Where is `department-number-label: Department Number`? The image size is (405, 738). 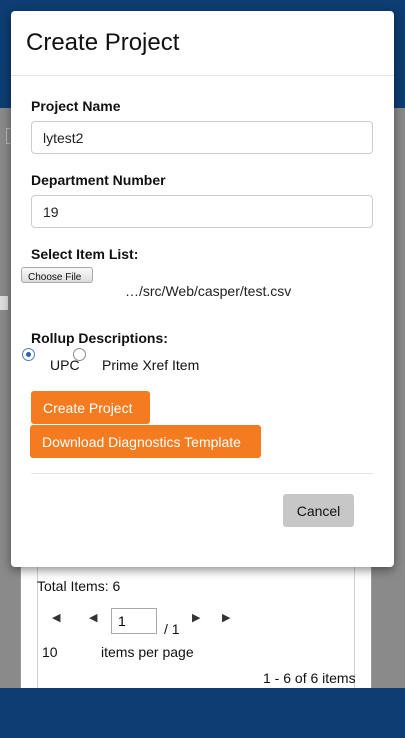
department-number-label: Department Number is located at coordinates (98, 180).